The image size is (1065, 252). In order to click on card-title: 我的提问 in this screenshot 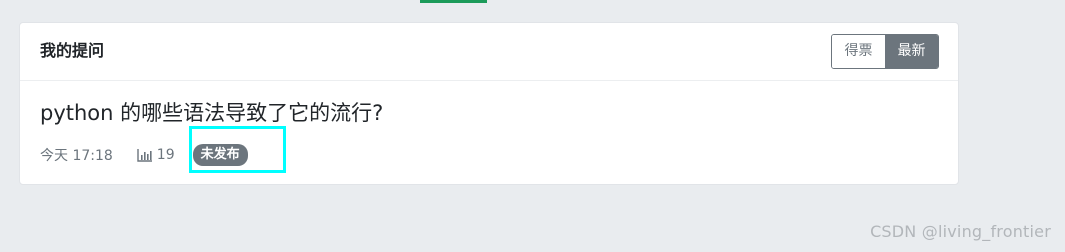, I will do `click(72, 50)`.